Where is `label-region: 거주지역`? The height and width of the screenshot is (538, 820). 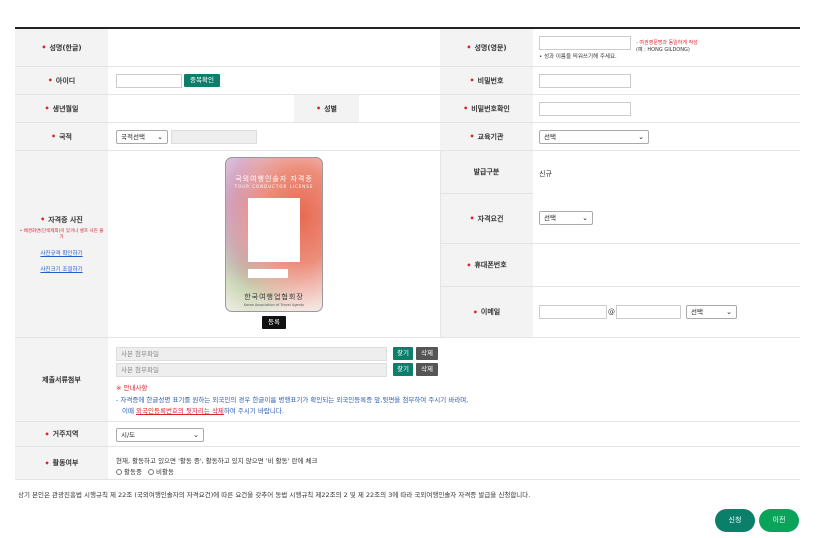 label-region: 거주지역 is located at coordinates (61, 434).